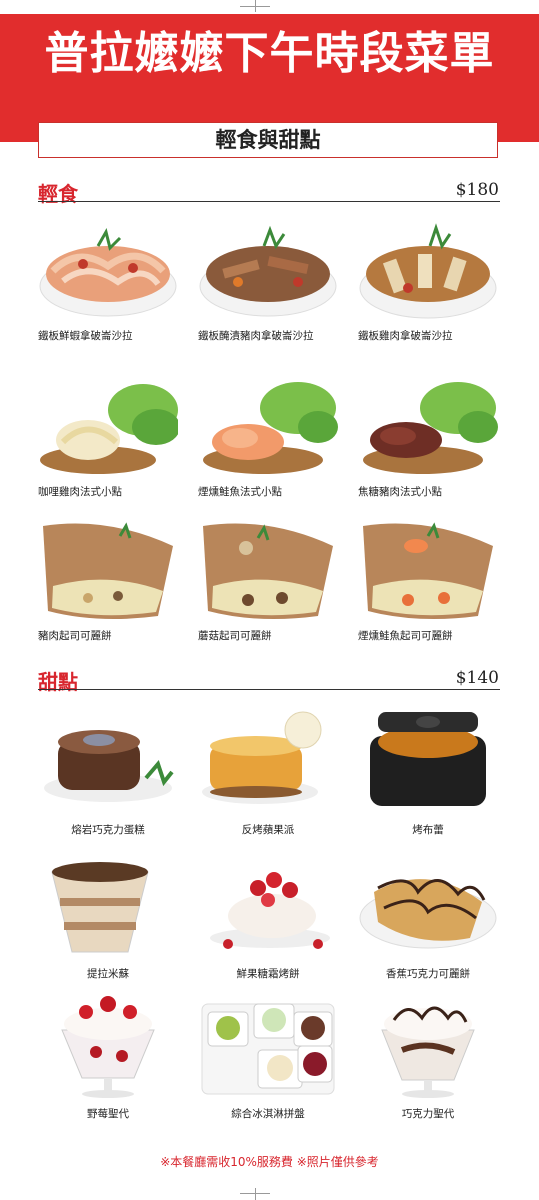 Image resolution: width=539 pixels, height=1200 pixels. Describe the element at coordinates (85, 336) in the screenshot. I see `item-name: 鐵板鮮蝦拿破崙沙拉` at that location.